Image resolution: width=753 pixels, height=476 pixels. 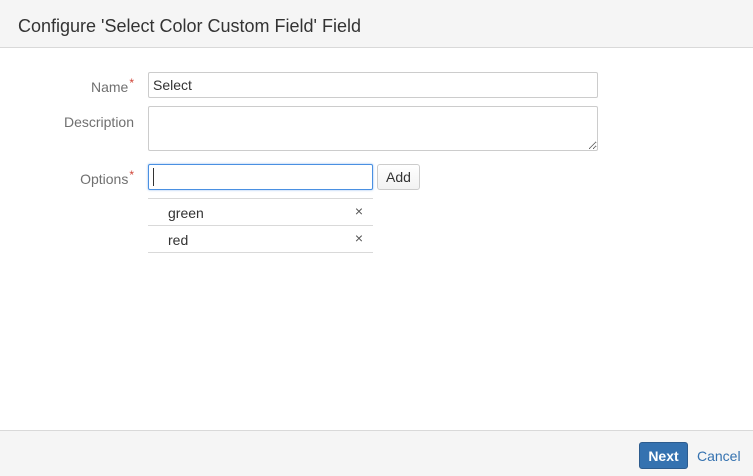 I want to click on name-label: Name*, so click(x=67, y=86).